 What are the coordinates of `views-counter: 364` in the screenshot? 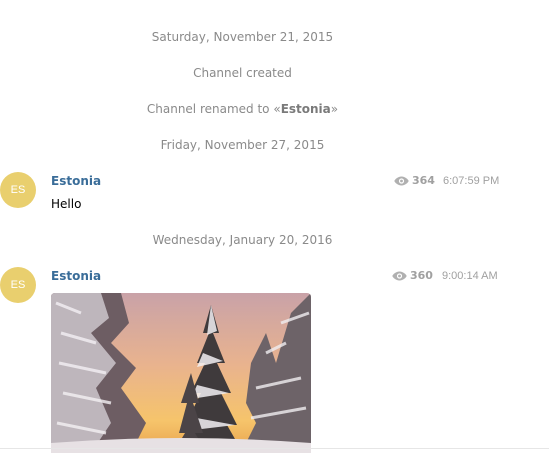 It's located at (414, 181).